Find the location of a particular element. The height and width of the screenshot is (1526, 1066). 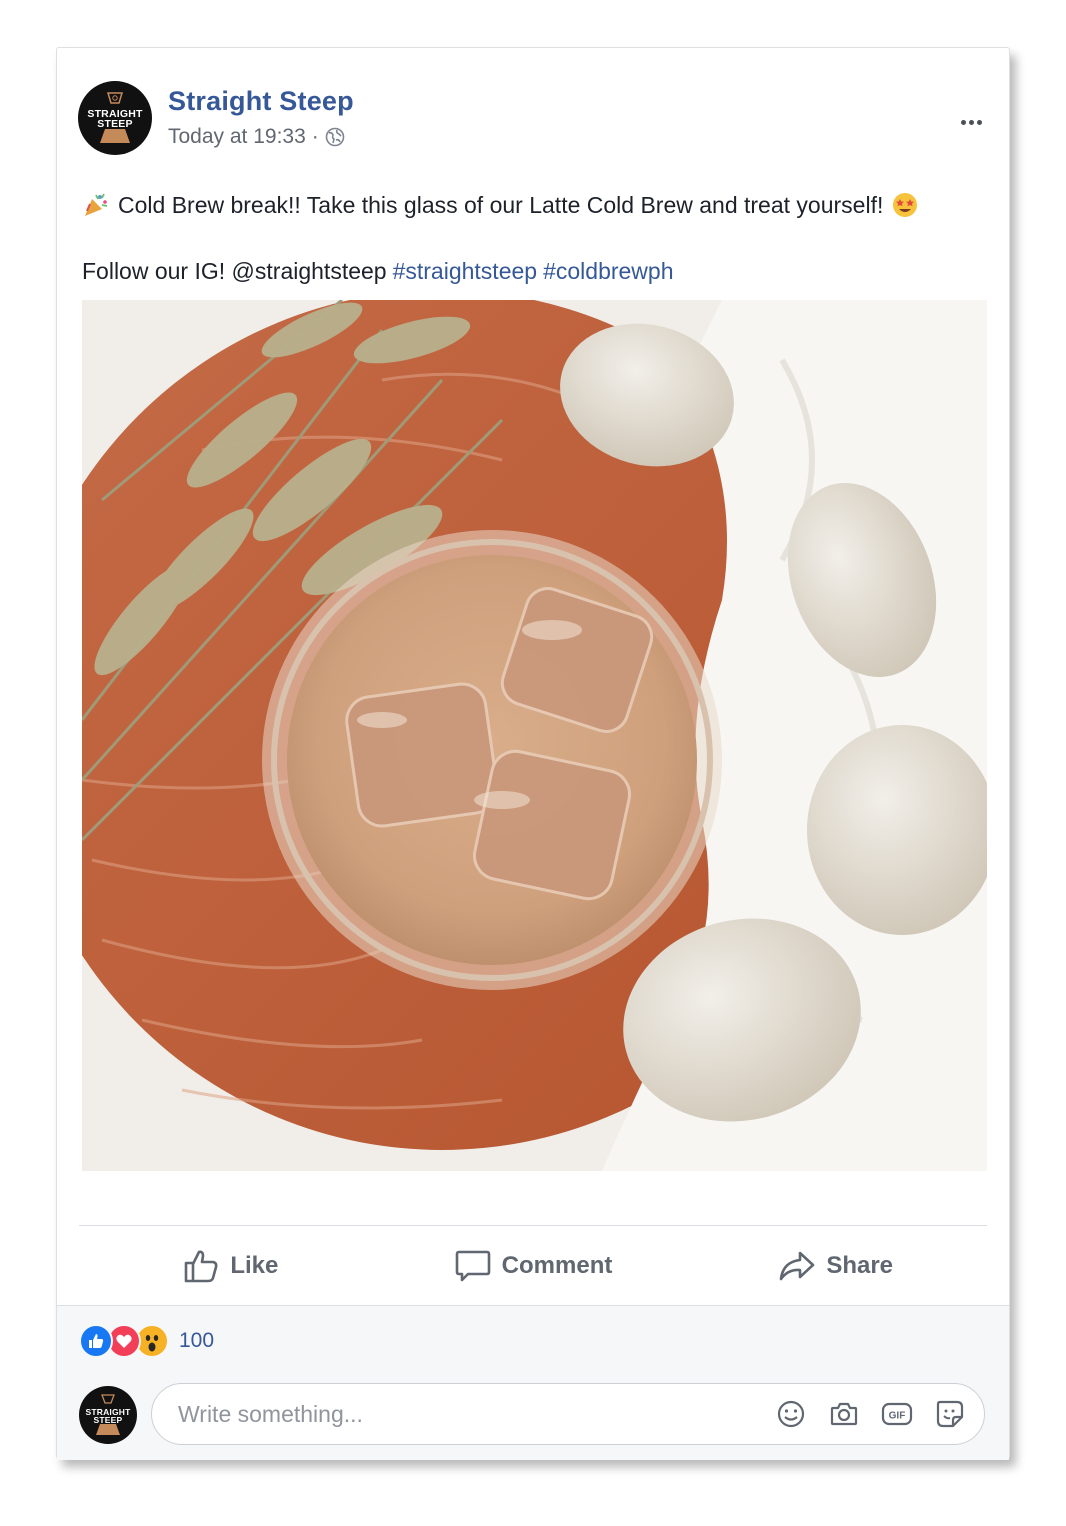

commenter-avatar: STRAIGHT STEEP is located at coordinates (108, 1415).